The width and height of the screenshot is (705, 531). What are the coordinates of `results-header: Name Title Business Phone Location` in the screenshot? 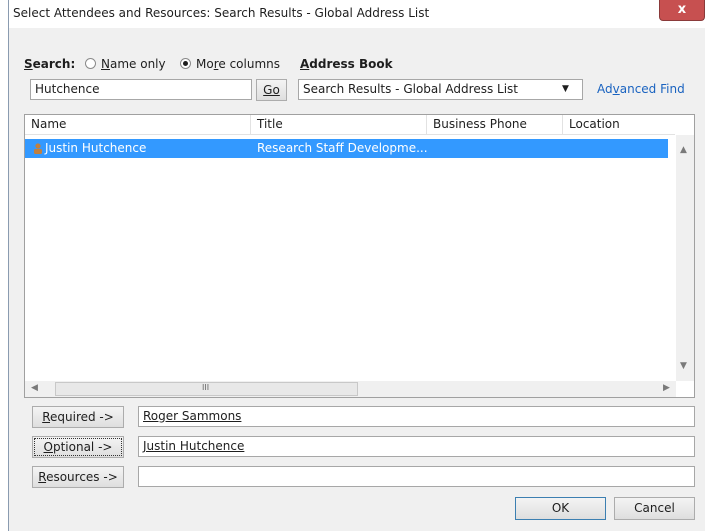 It's located at (350, 125).